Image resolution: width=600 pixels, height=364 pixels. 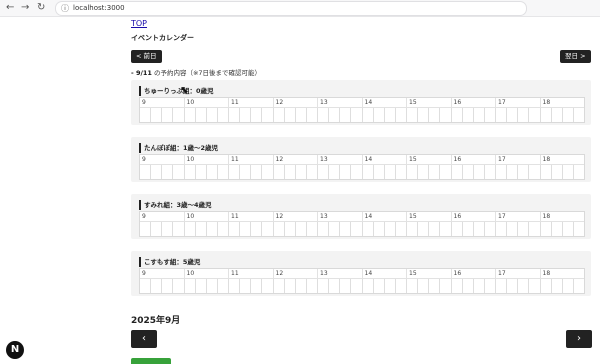 I want to click on reload-icon: ↻, so click(x=41, y=8).